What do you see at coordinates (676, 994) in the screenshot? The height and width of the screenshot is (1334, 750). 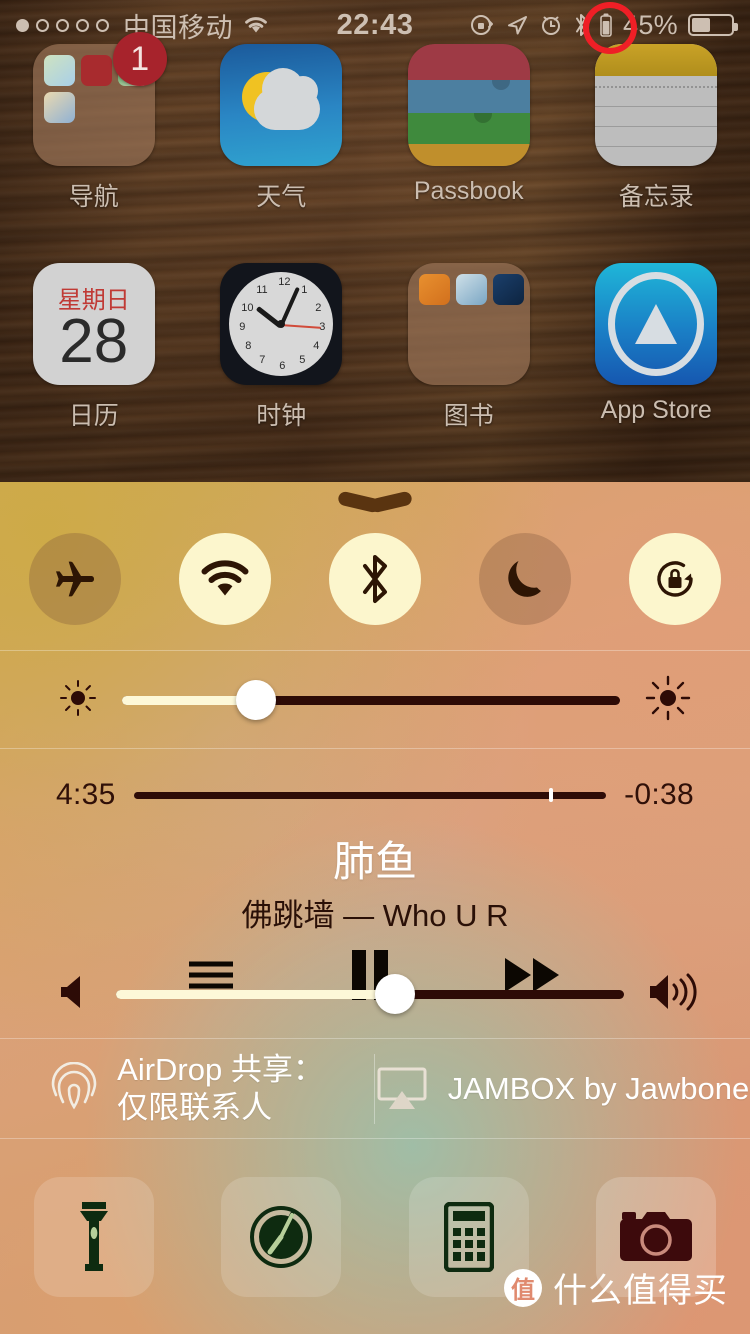 I see `volume-high-icon` at bounding box center [676, 994].